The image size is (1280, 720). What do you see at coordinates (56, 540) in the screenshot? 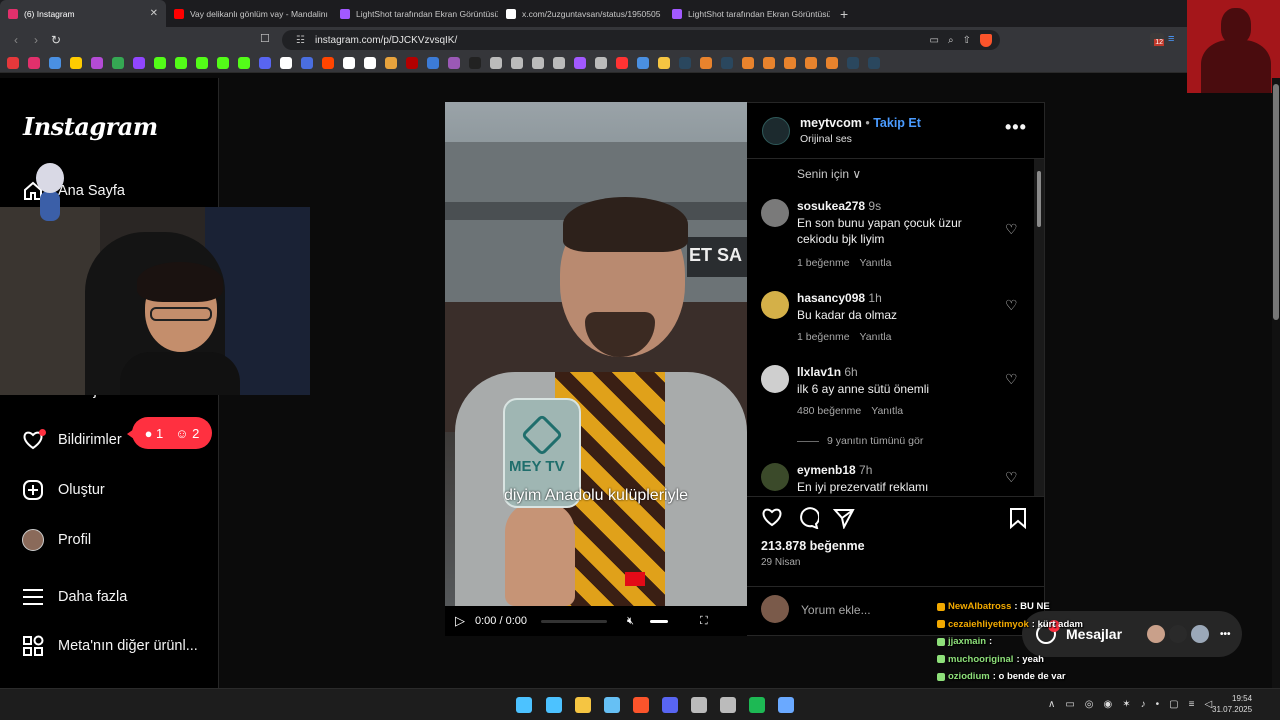
I see `nav-profile: Profil` at bounding box center [56, 540].